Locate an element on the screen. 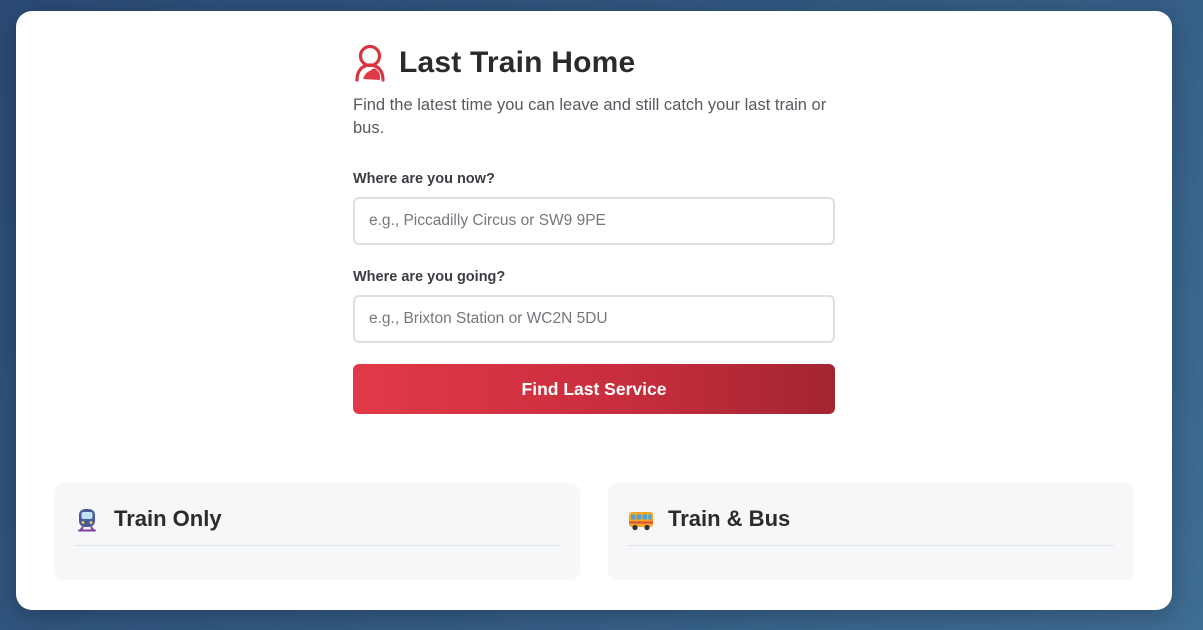 This screenshot has height=630, width=1203. destination-input is located at coordinates (594, 319).